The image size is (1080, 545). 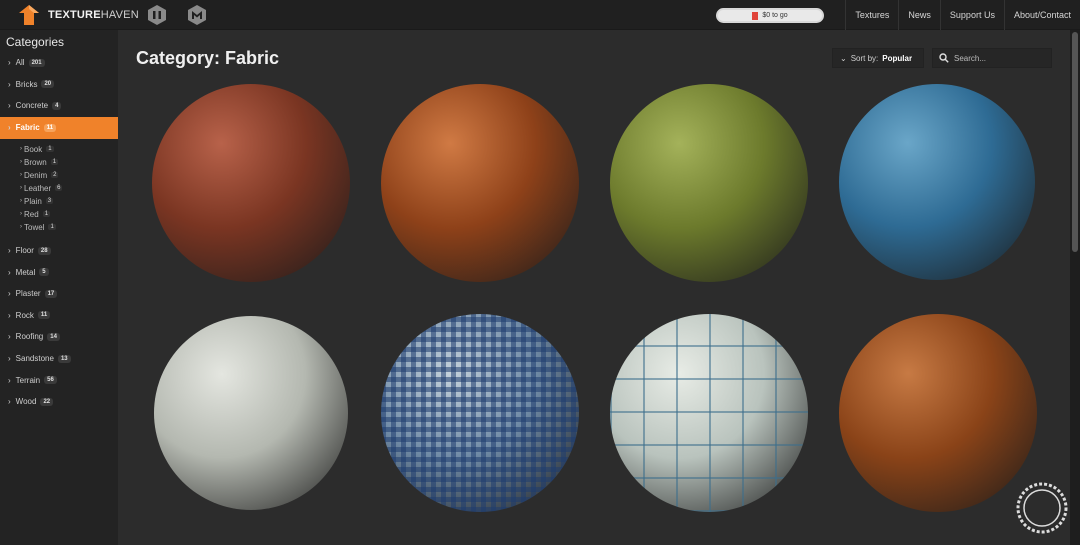 I want to click on subcategory-denim: › Denim 2, so click(x=59, y=175).